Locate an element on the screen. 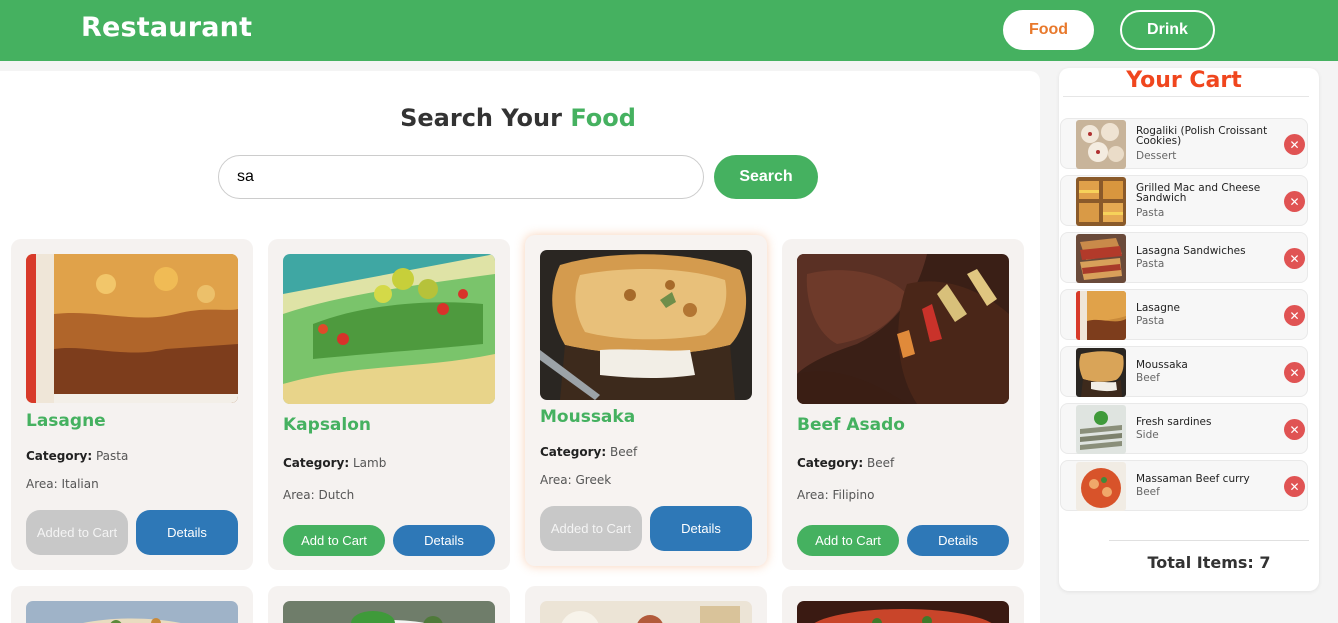 The height and width of the screenshot is (623, 1338). cart-item: Fresh sardines Side ✕ is located at coordinates (1184, 428).